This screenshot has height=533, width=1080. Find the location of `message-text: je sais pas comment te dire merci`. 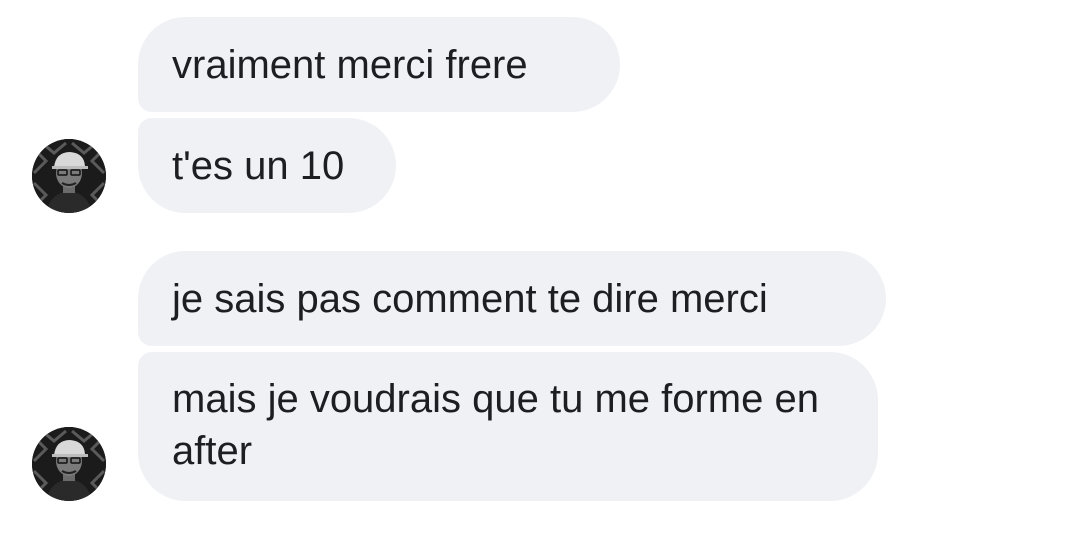

message-text: je sais pas comment te dire merci is located at coordinates (470, 299).